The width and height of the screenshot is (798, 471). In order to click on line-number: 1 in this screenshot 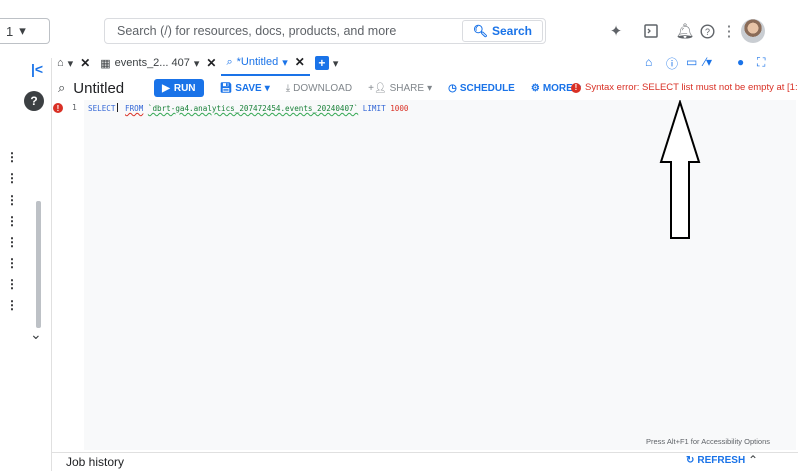, I will do `click(74, 107)`.